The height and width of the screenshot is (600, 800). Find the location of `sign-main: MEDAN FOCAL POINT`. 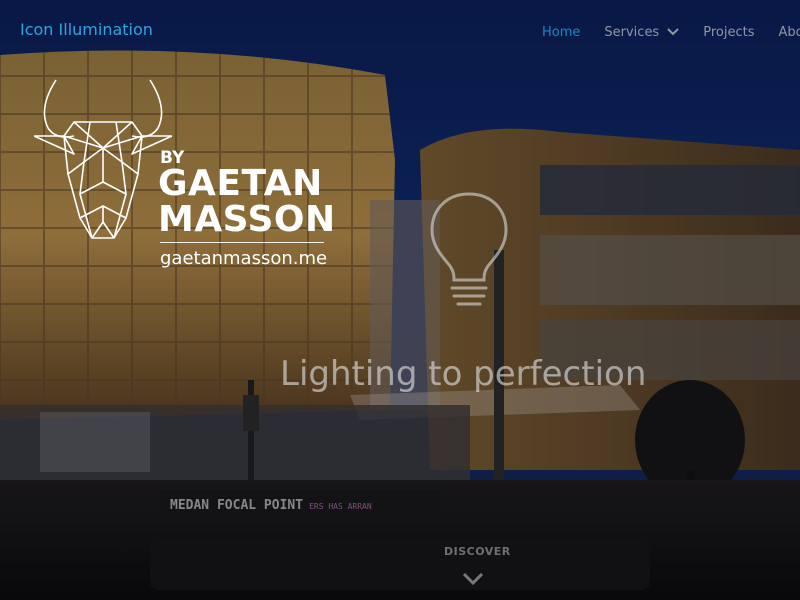

sign-main: MEDAN FOCAL POINT is located at coordinates (237, 505).